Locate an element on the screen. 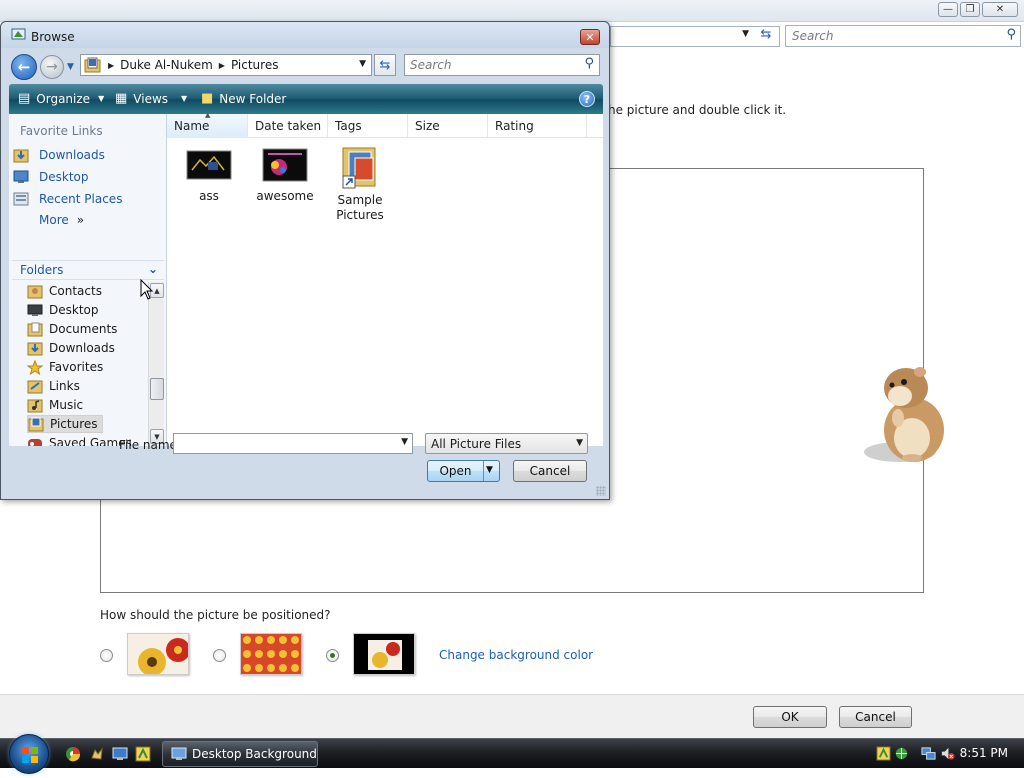 The height and width of the screenshot is (778, 1024). file-item-sample-pictures: Sample Pictures is located at coordinates (360, 183).